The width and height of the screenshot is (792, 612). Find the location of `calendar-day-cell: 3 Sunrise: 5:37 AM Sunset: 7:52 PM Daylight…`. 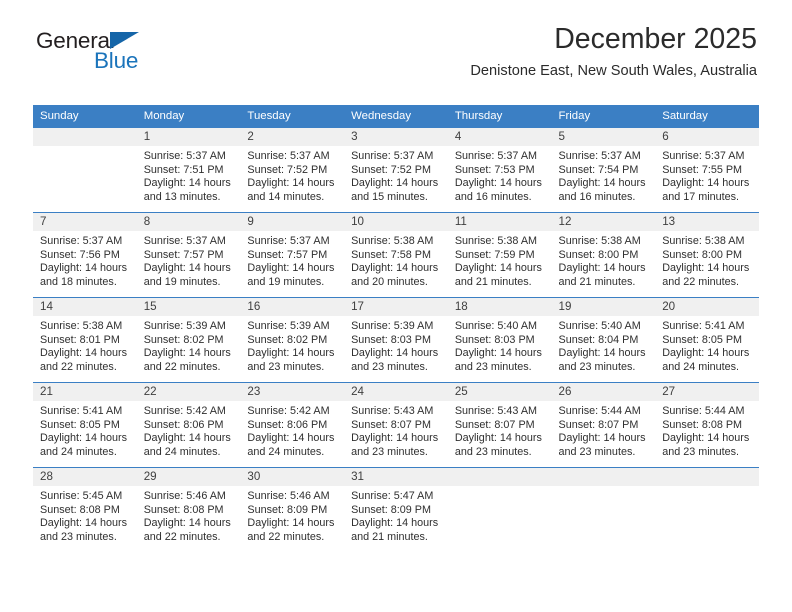

calendar-day-cell: 3 Sunrise: 5:37 AM Sunset: 7:52 PM Daylight… is located at coordinates (396, 170).